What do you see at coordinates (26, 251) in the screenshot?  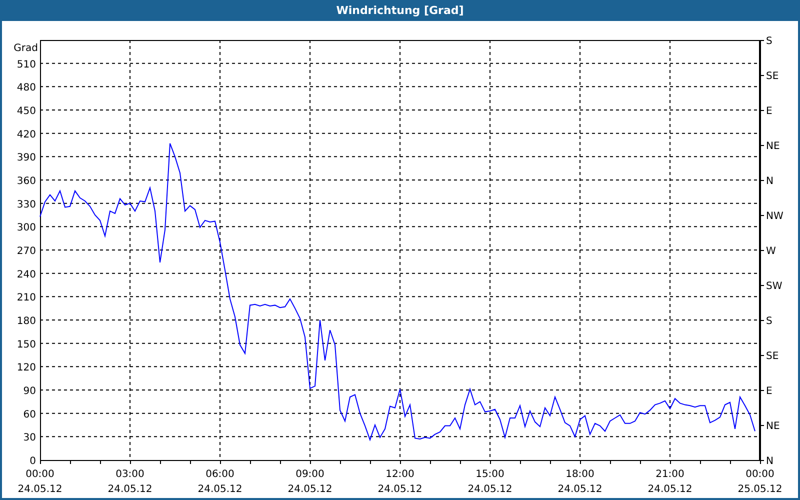 I see `y-tick-label: 270` at bounding box center [26, 251].